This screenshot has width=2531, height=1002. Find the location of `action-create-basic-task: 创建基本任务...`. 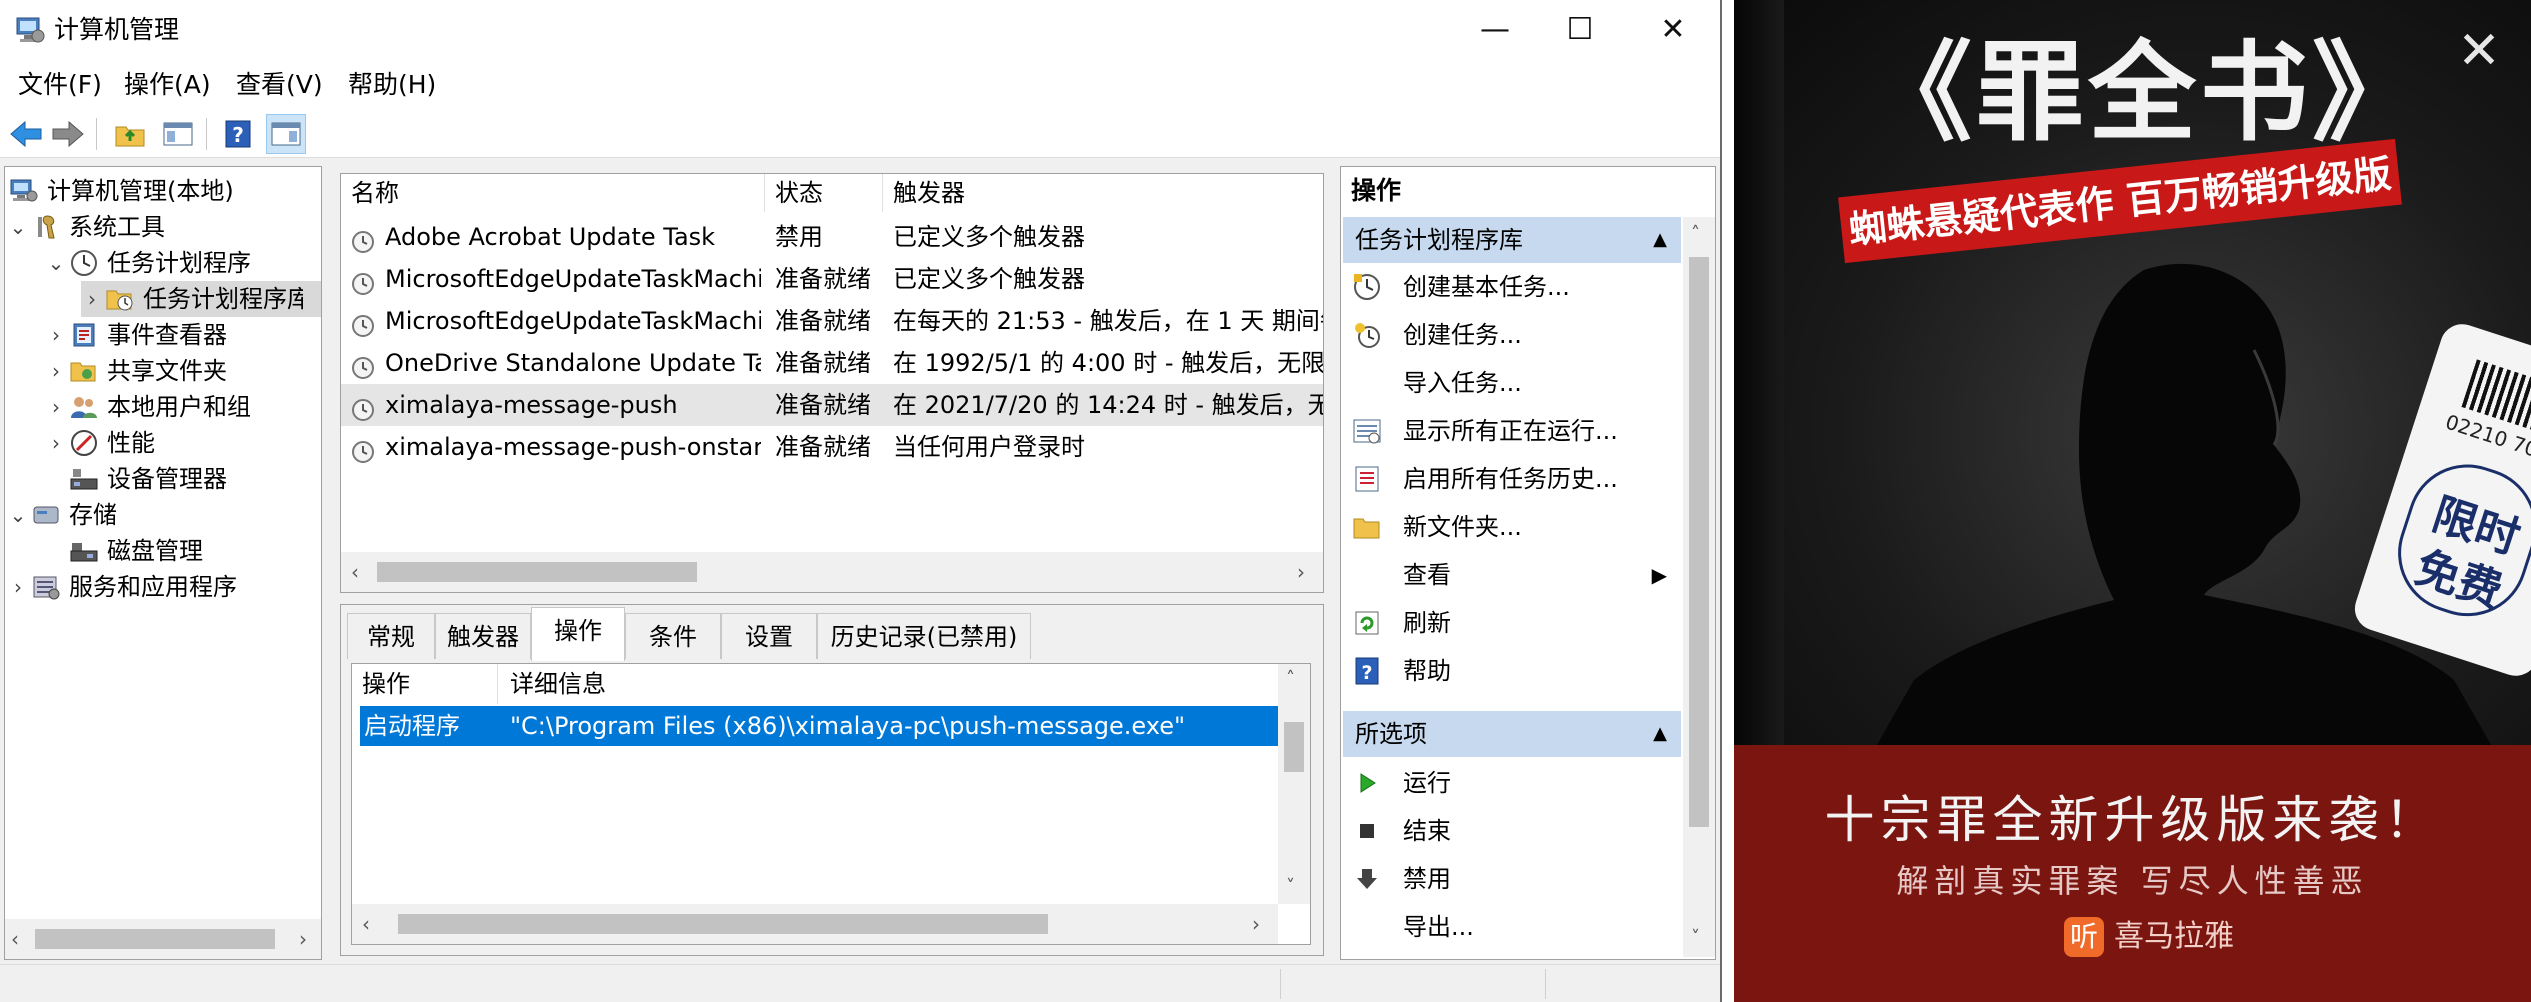

action-create-basic-task: 创建基本任务... is located at coordinates (1512, 287).